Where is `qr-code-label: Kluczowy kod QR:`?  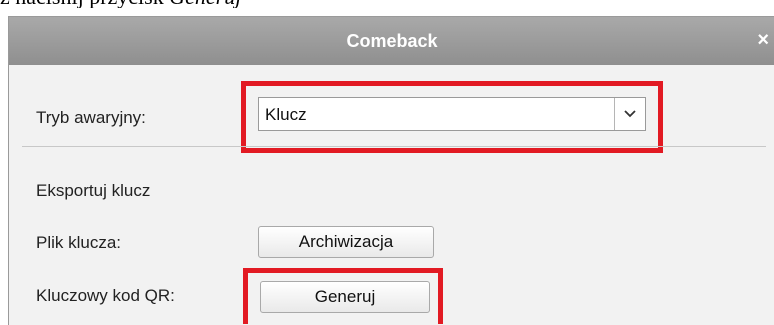 qr-code-label: Kluczowy kod QR: is located at coordinates (105, 295).